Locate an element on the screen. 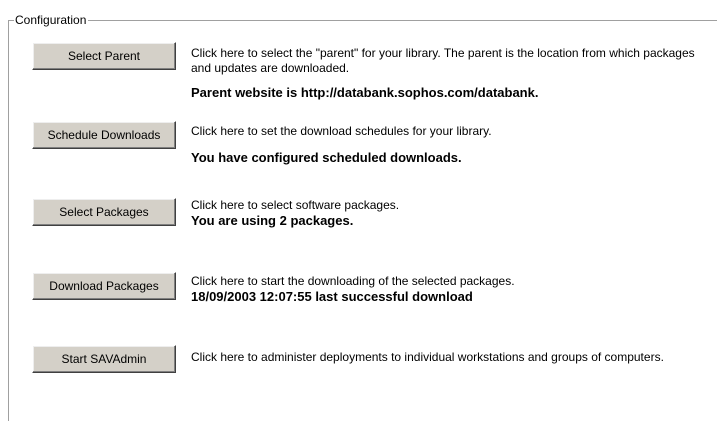 This screenshot has width=717, height=421. select-packages-description: Click here to select software packages. is located at coordinates (295, 205).